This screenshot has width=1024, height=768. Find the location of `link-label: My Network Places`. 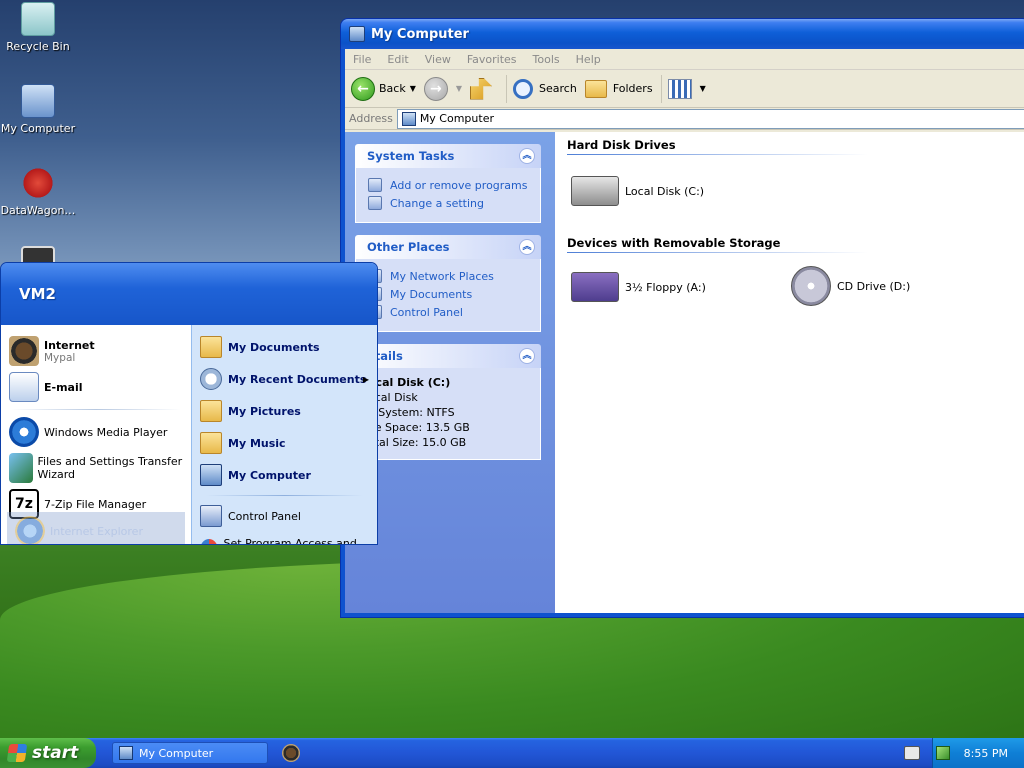

link-label: My Network Places is located at coordinates (442, 276).